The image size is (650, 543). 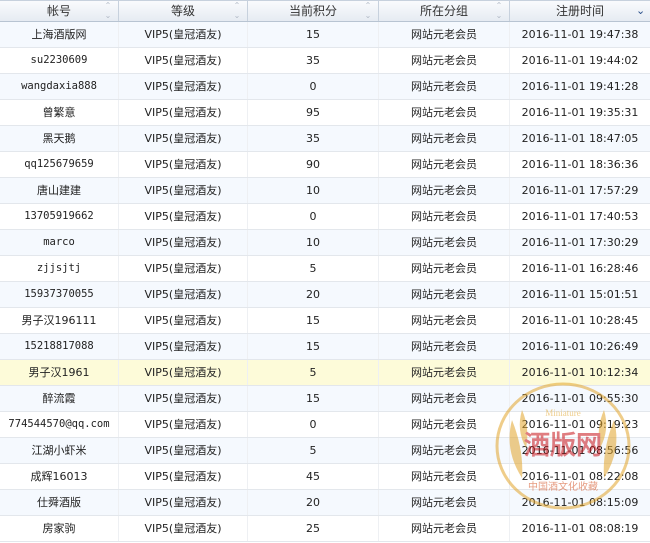 I want to click on header-label: 等级, so click(x=182, y=11).